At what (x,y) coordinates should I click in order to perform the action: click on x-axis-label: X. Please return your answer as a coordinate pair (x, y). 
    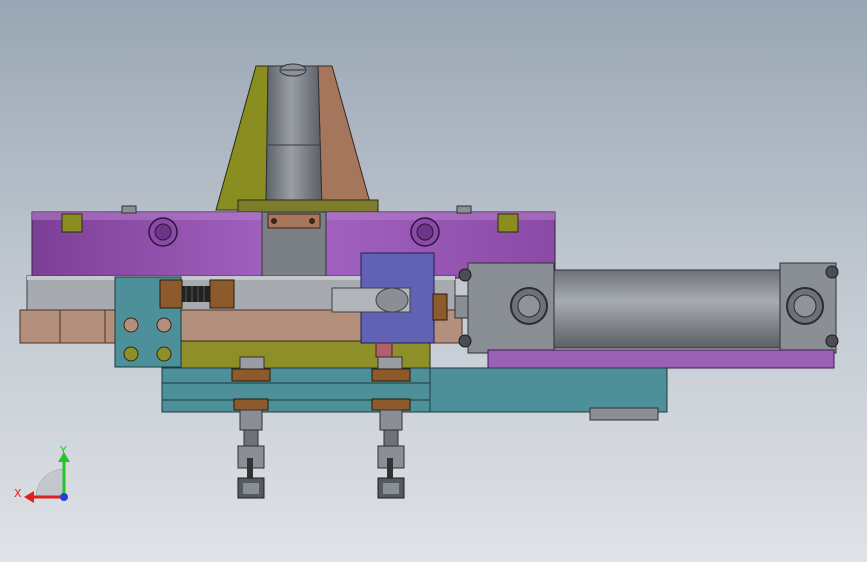
    Looking at the image, I should click on (18, 493).